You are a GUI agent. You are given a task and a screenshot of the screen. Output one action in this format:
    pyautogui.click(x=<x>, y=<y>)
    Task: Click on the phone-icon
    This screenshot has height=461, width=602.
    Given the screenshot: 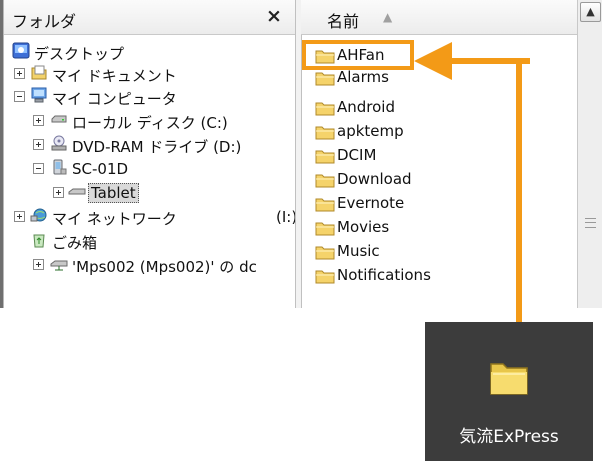 What is the action you would take?
    pyautogui.click(x=60, y=167)
    